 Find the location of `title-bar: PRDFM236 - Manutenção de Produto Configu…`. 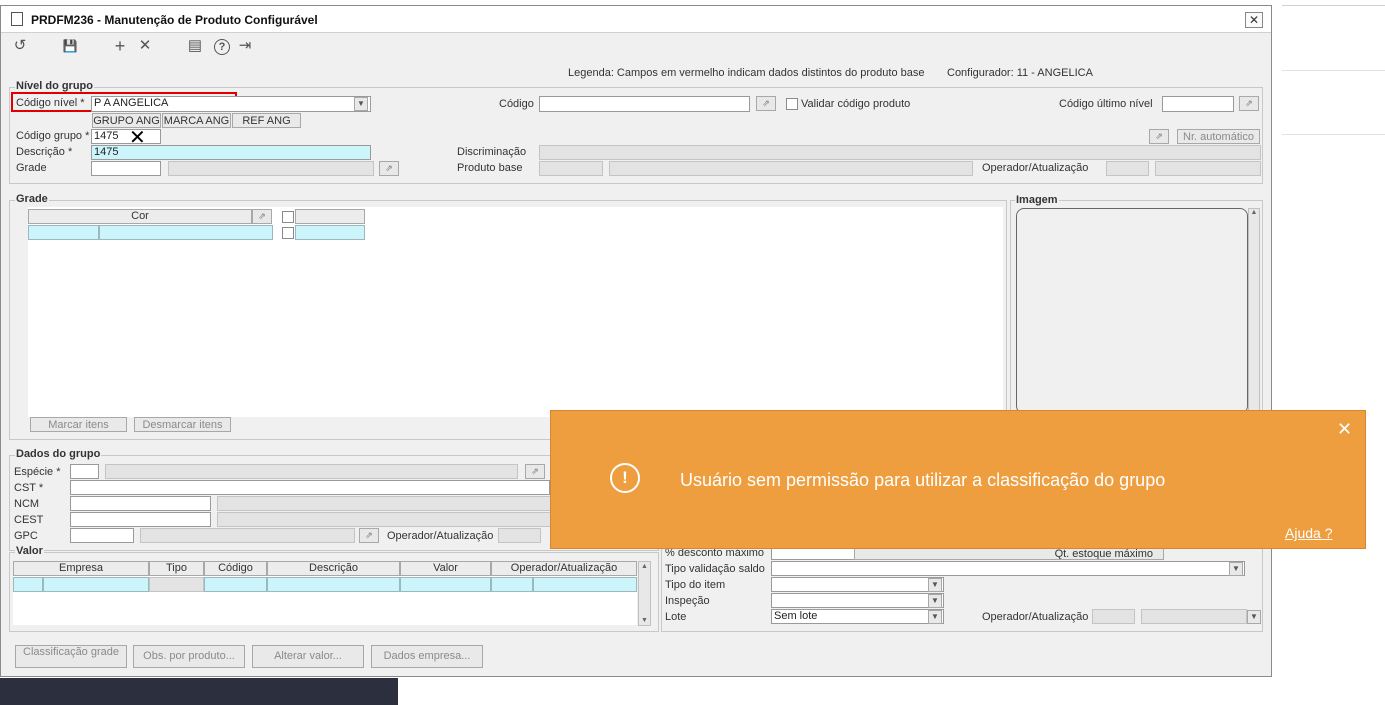

title-bar: PRDFM236 - Manutenção de Produto Configu… is located at coordinates (636, 19).